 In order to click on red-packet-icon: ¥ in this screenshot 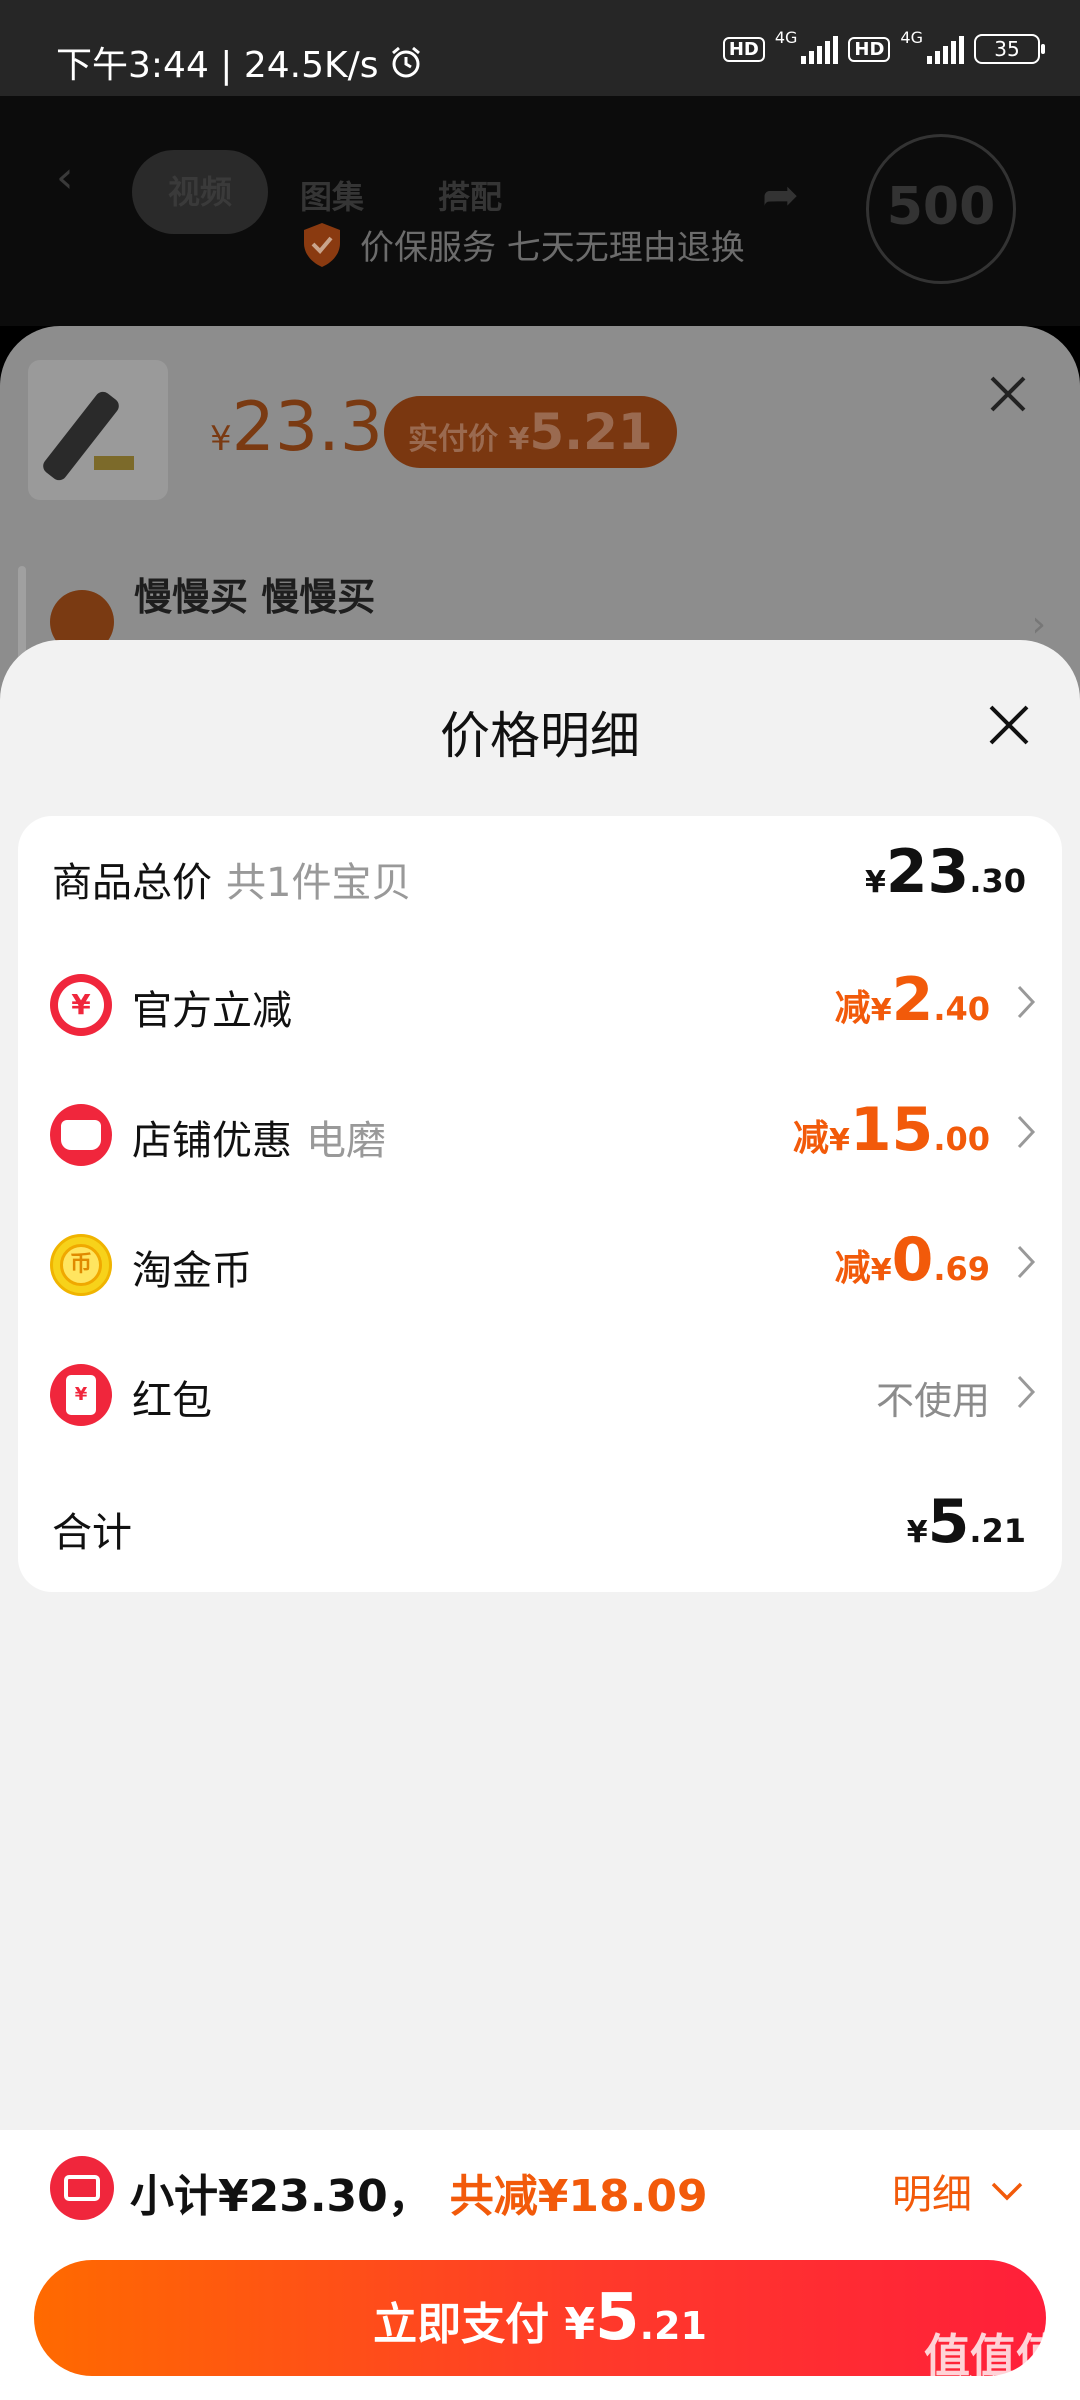, I will do `click(81, 1395)`.